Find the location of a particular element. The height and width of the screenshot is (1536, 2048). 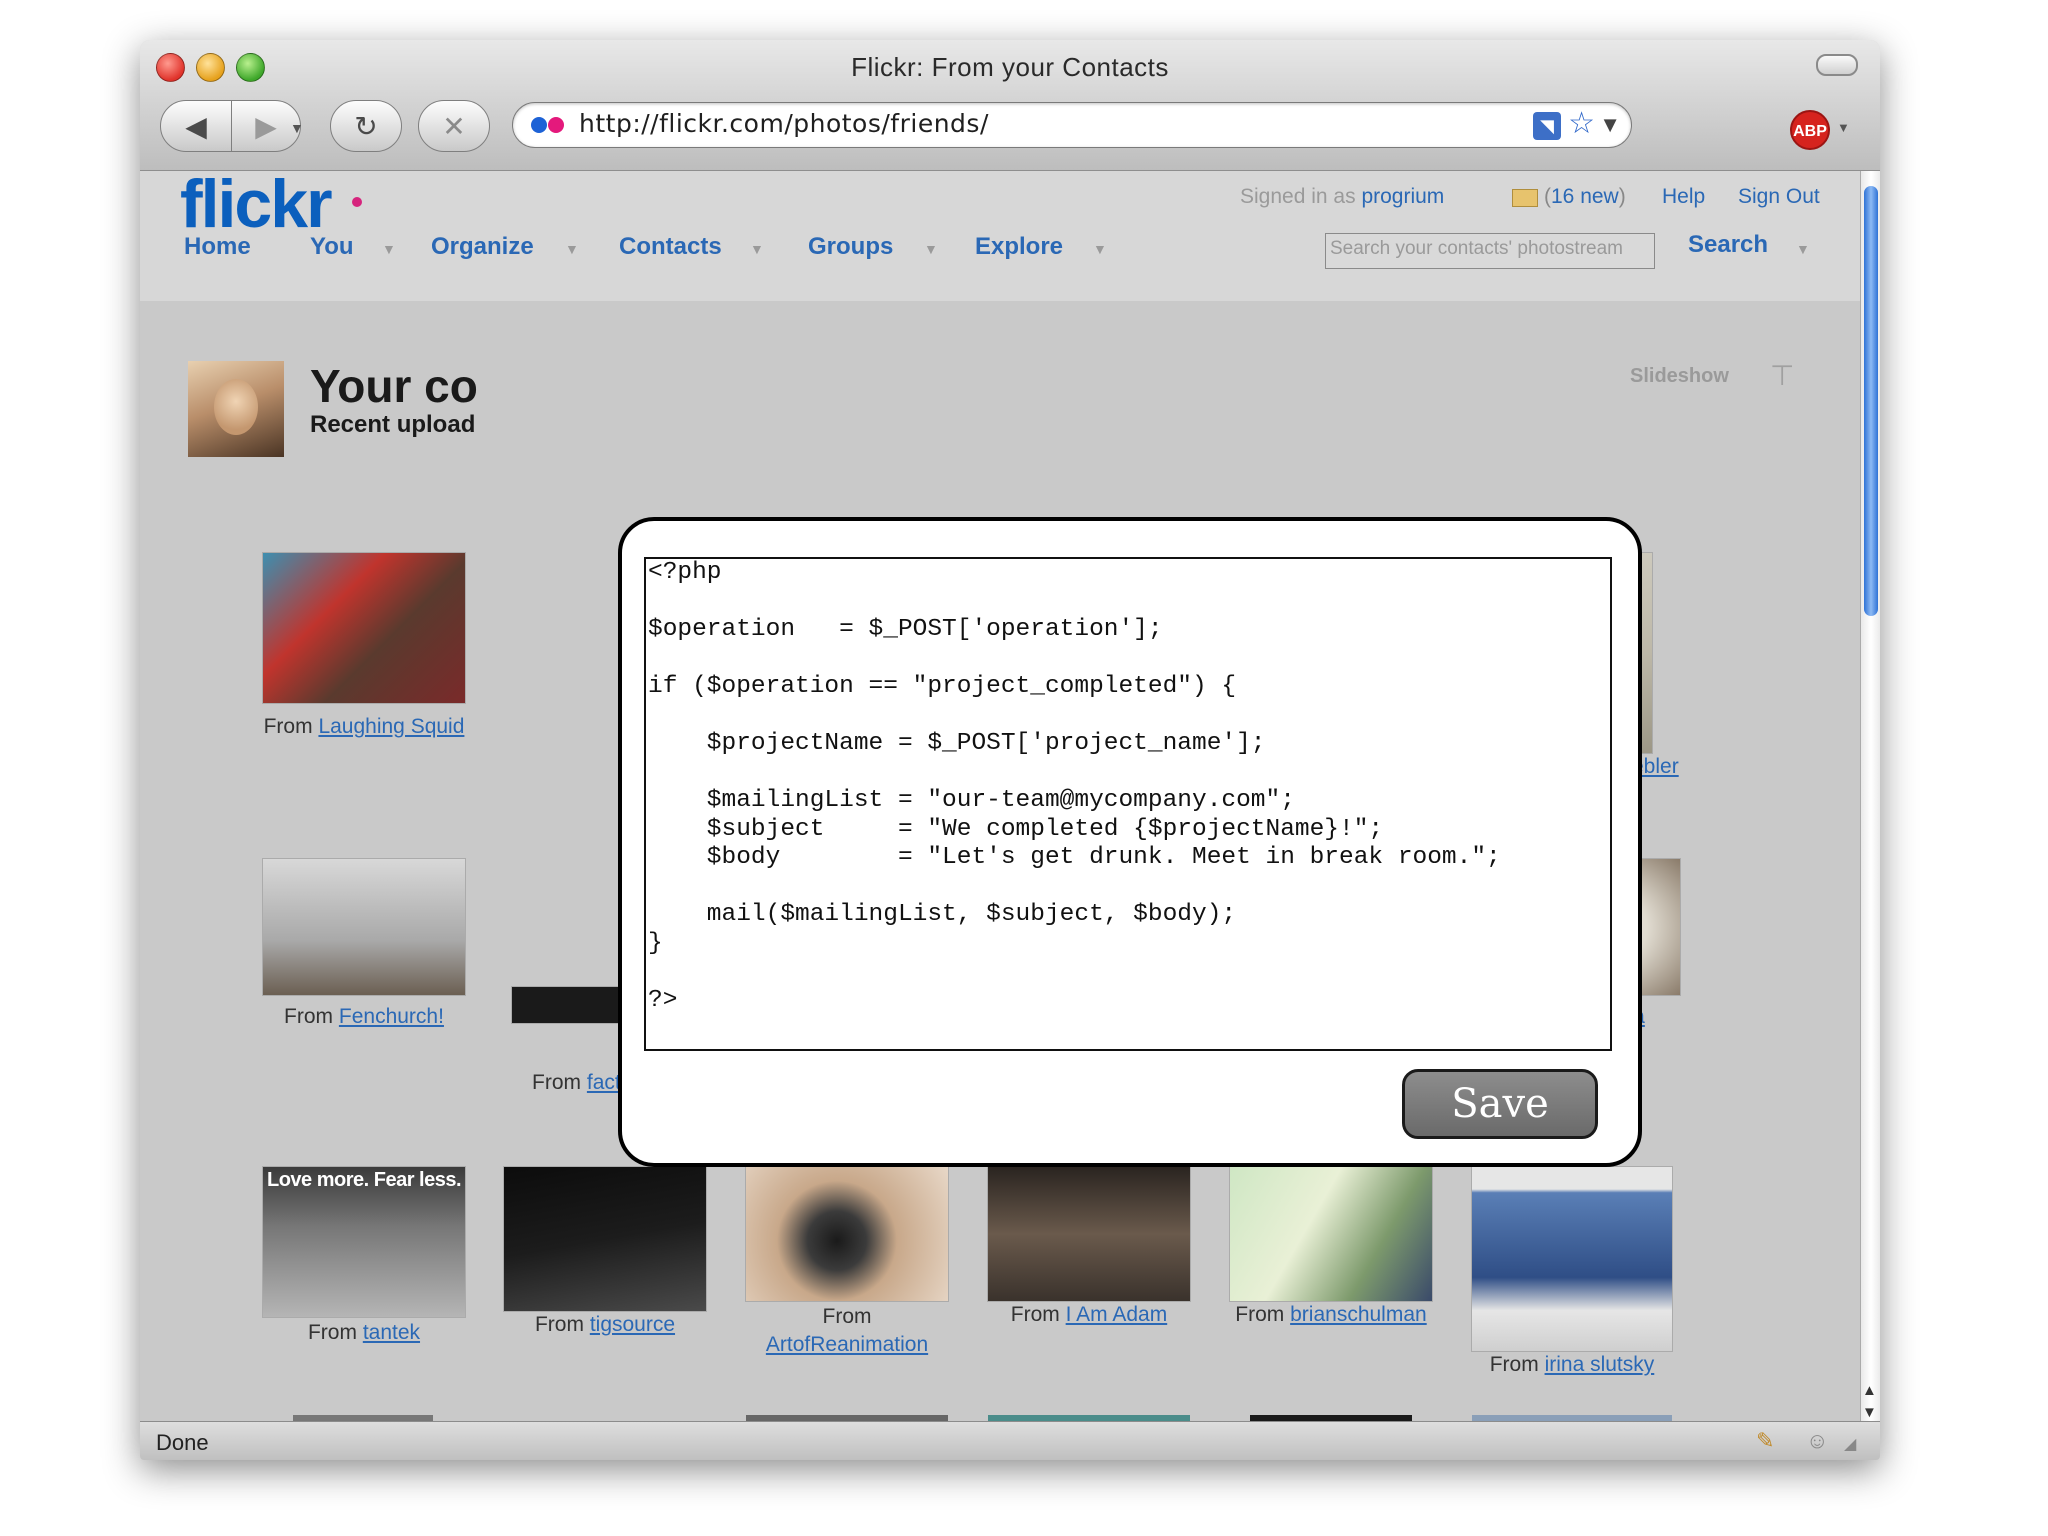

rss-feed-icon: ◥ is located at coordinates (1547, 126).